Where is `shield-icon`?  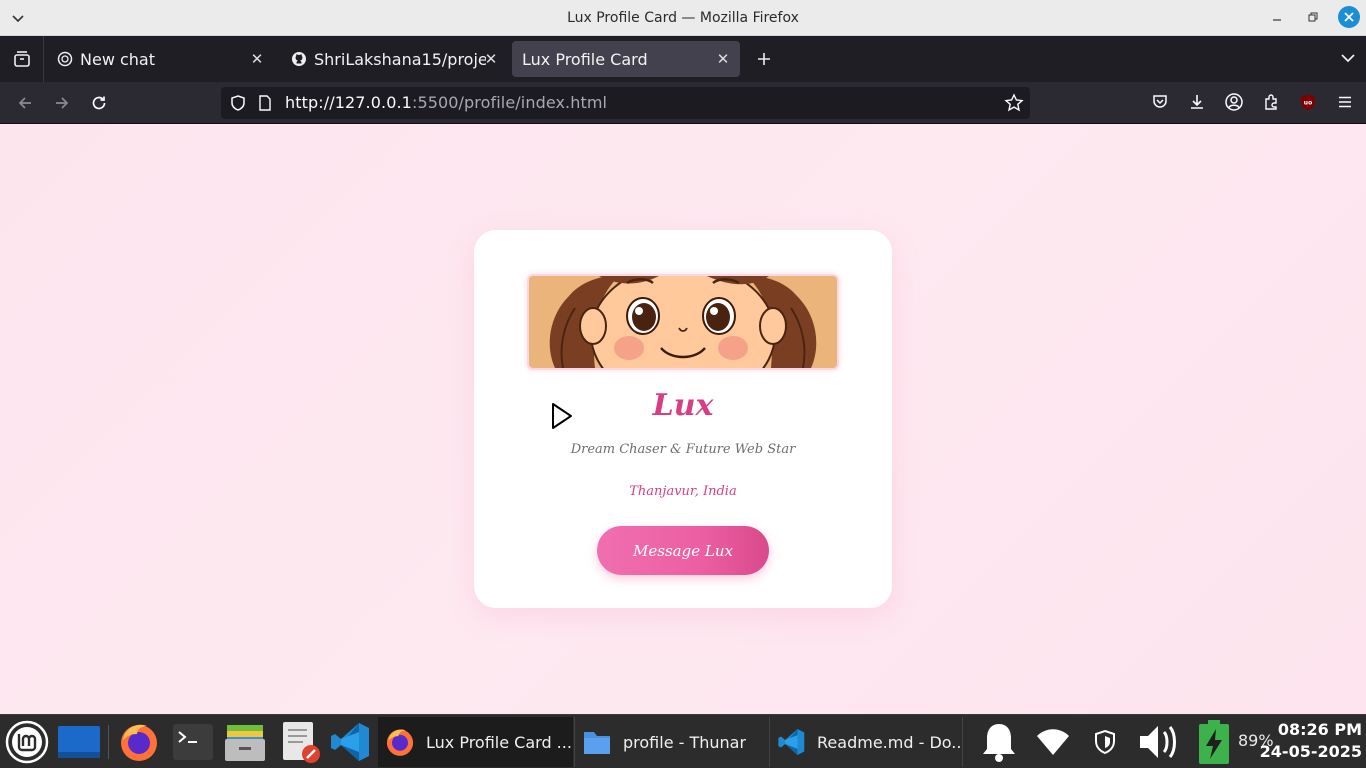
shield-icon is located at coordinates (238, 105).